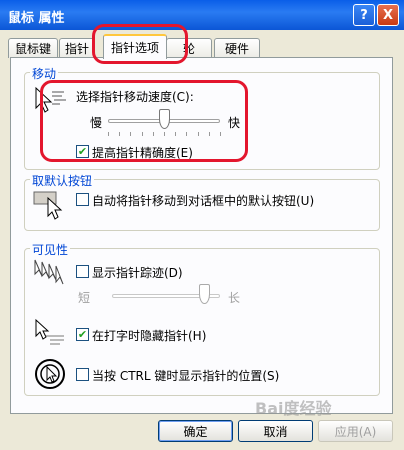  What do you see at coordinates (49, 272) in the screenshot?
I see `pointer-trails-icon` at bounding box center [49, 272].